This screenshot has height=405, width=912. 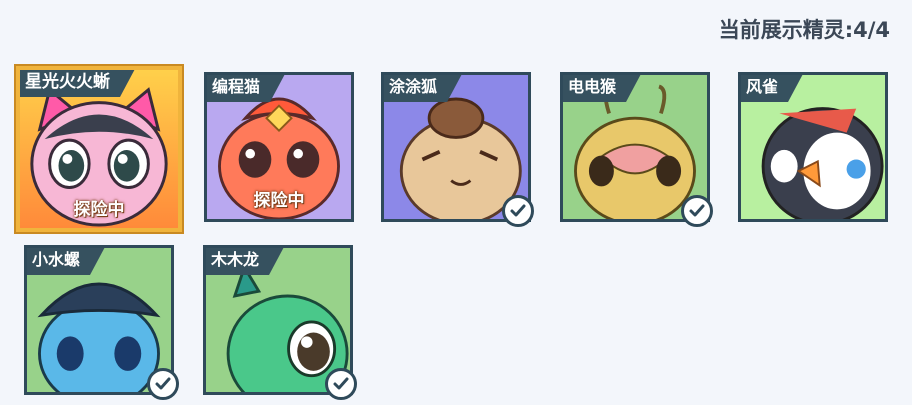 I want to click on creature-card-xingguang-huohuoxi: 星光火火蜥 探险中, so click(x=99, y=149).